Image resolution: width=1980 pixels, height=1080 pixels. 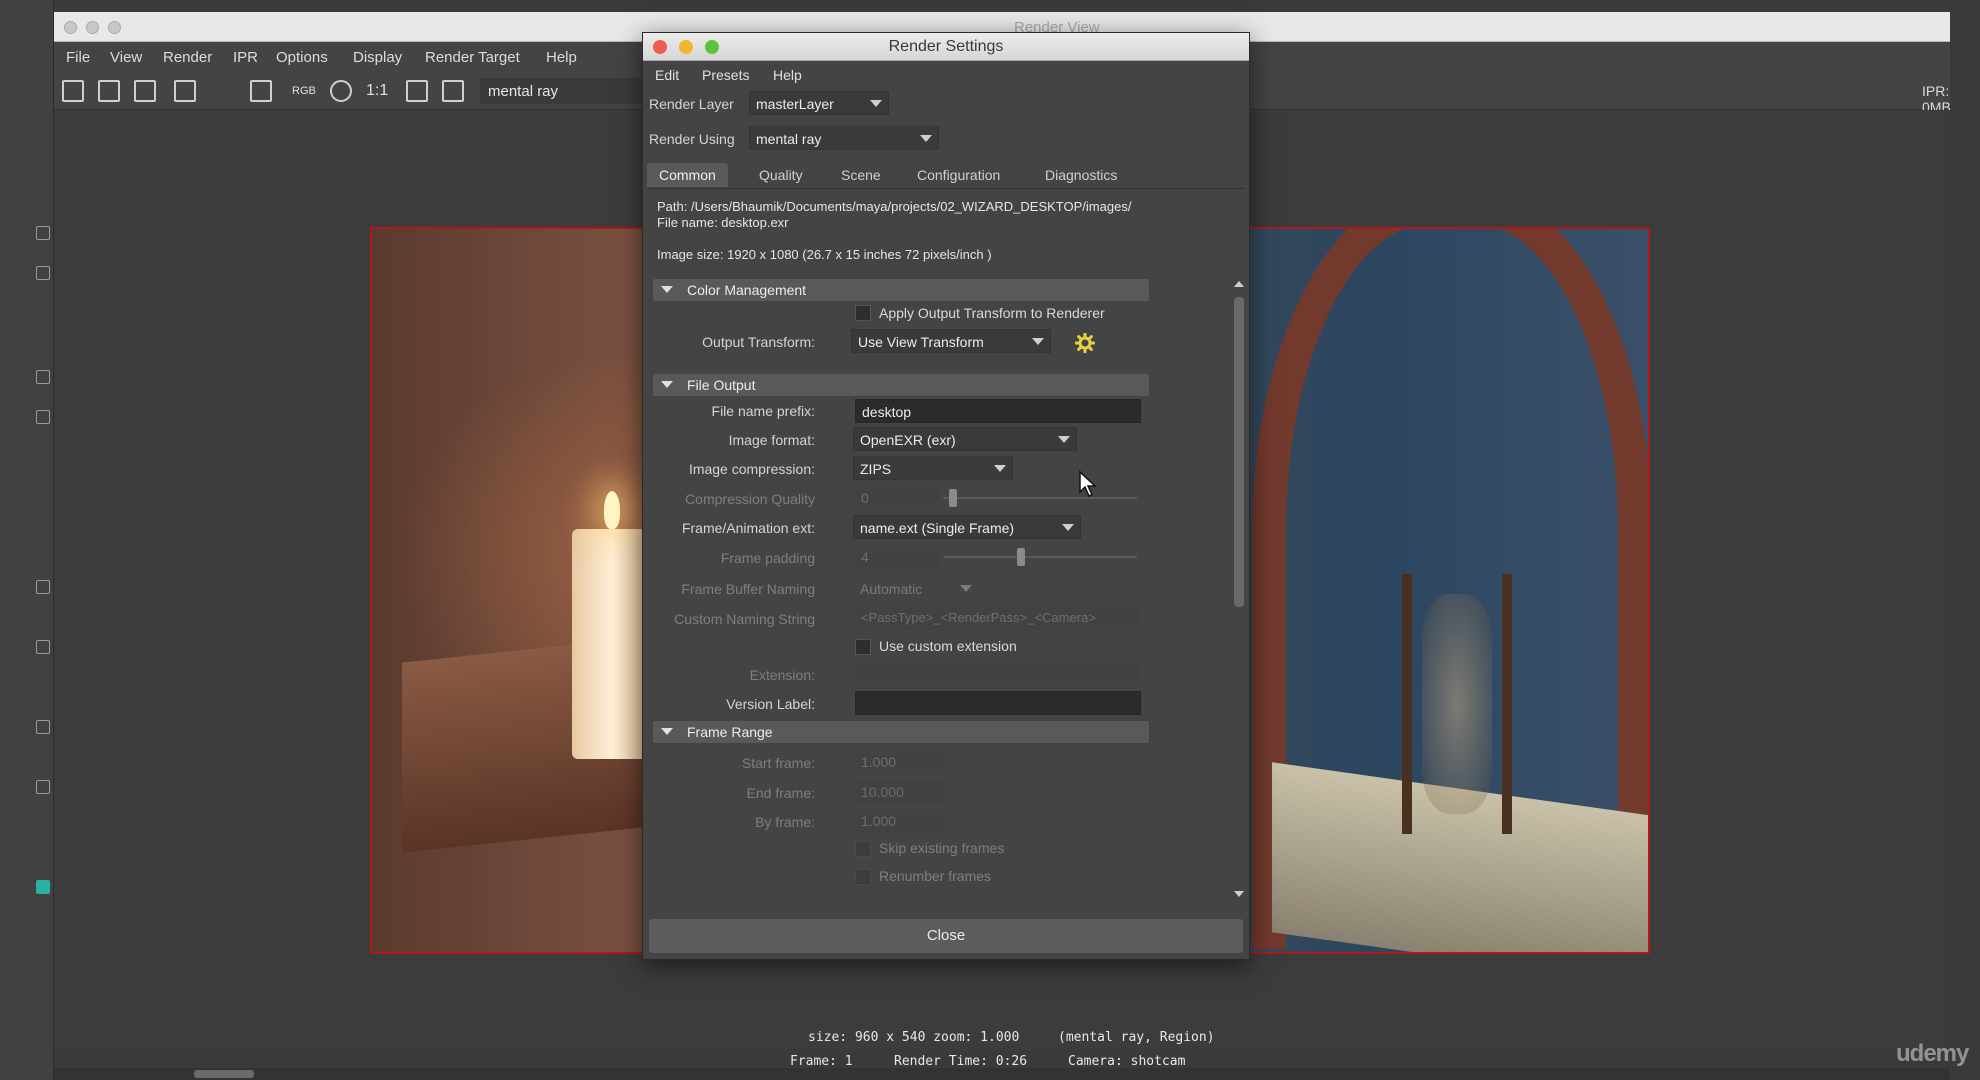 What do you see at coordinates (998, 674) in the screenshot?
I see `extension-input` at bounding box center [998, 674].